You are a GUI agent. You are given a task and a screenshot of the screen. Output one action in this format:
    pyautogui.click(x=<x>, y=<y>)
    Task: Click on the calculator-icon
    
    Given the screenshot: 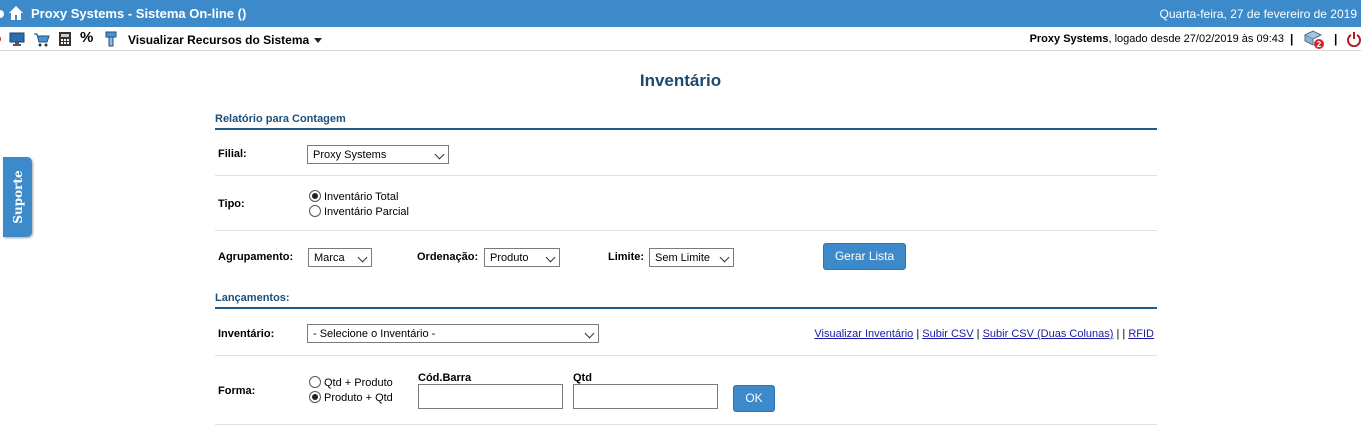 What is the action you would take?
    pyautogui.click(x=65, y=39)
    